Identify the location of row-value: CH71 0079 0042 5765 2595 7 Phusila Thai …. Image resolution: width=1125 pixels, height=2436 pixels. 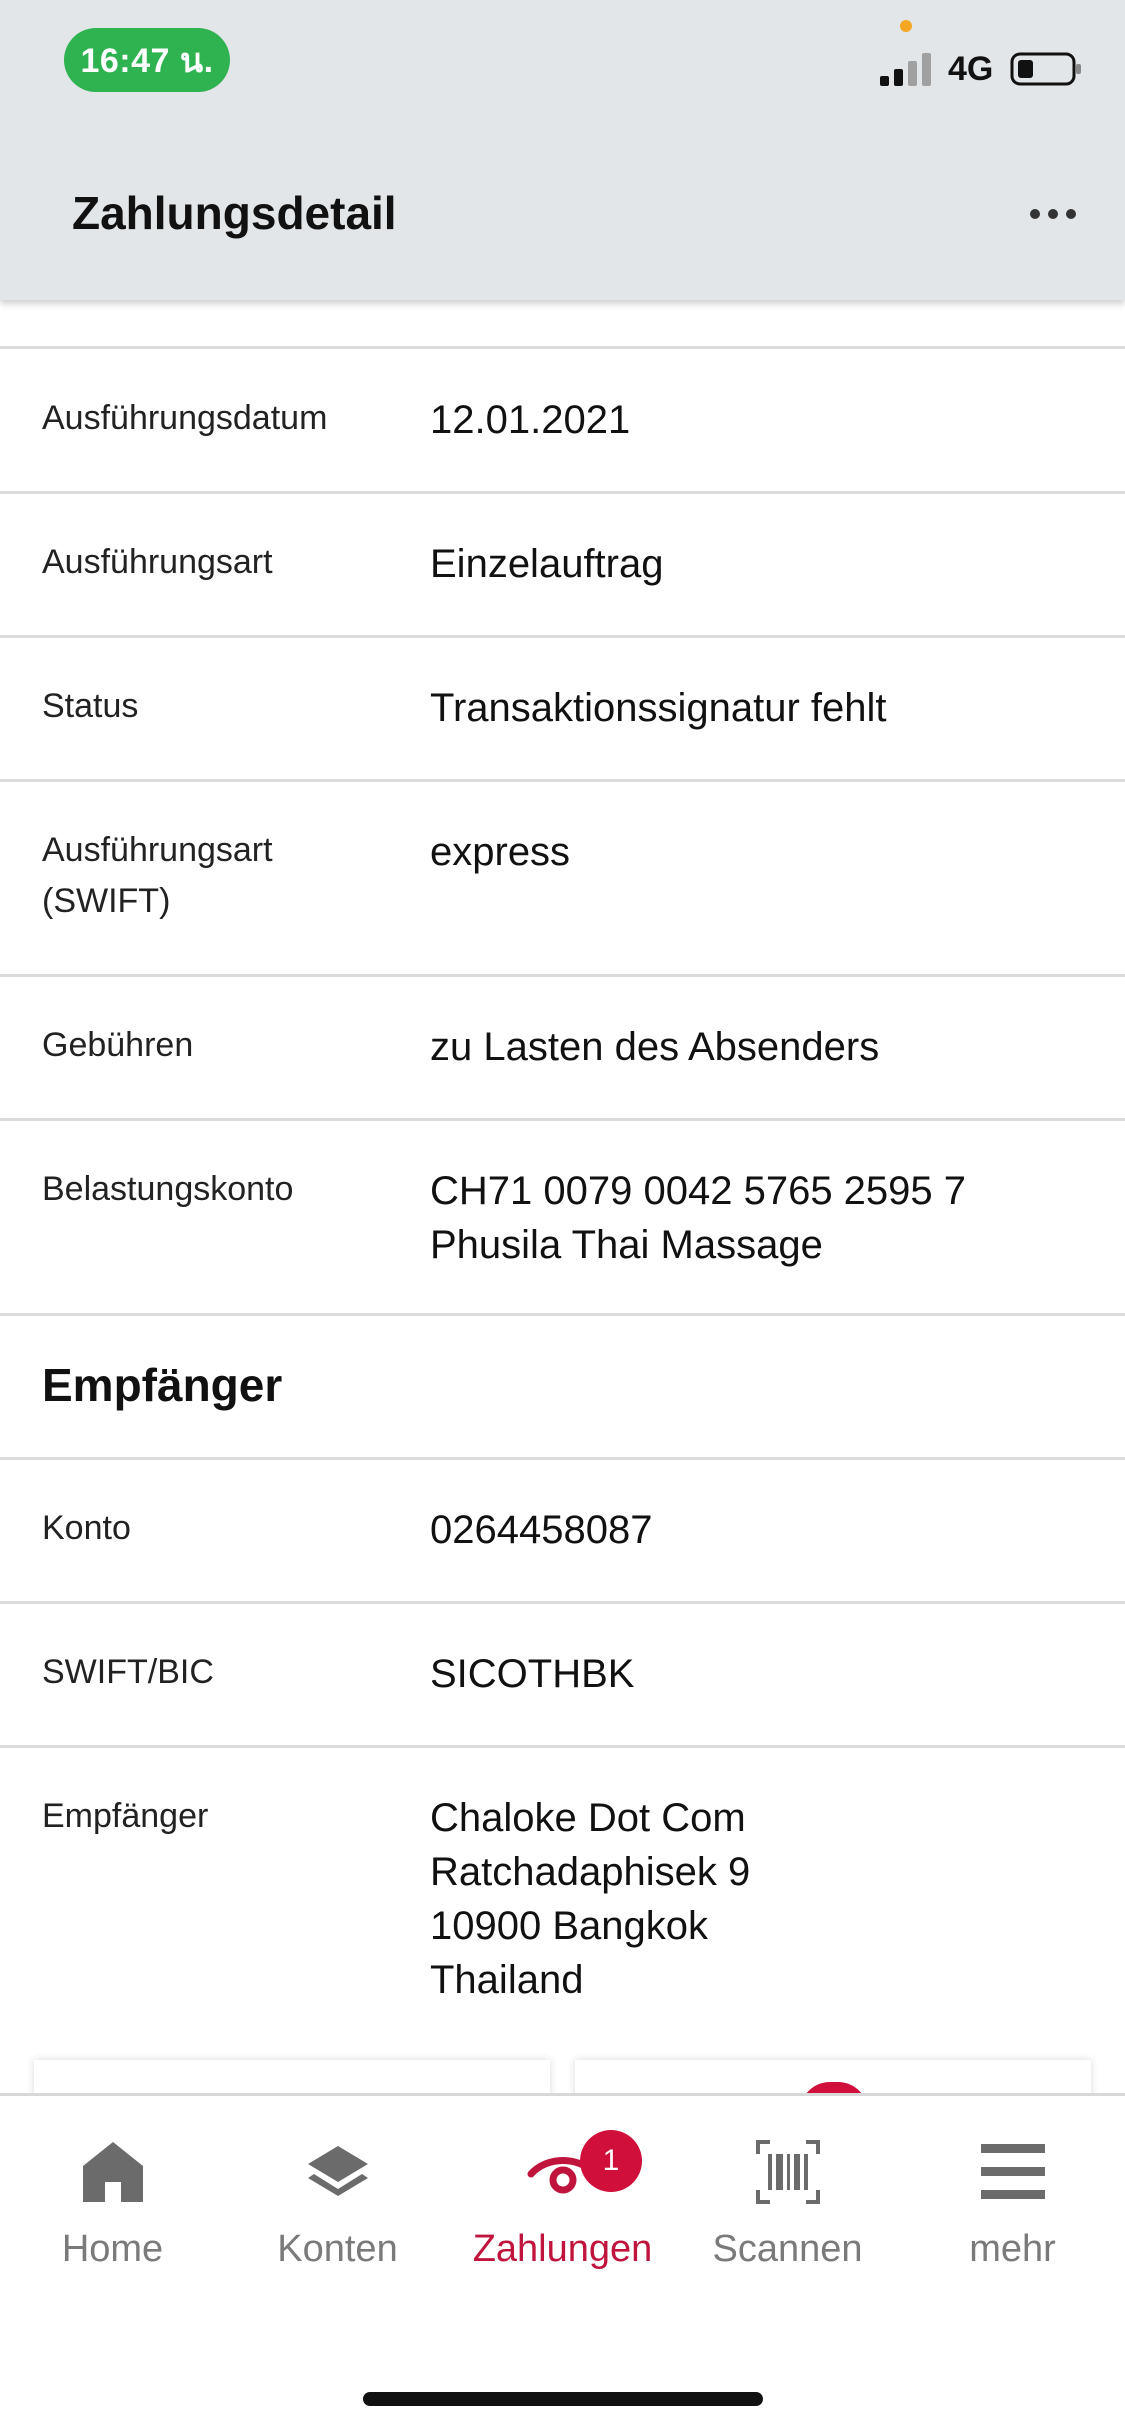
(698, 1218).